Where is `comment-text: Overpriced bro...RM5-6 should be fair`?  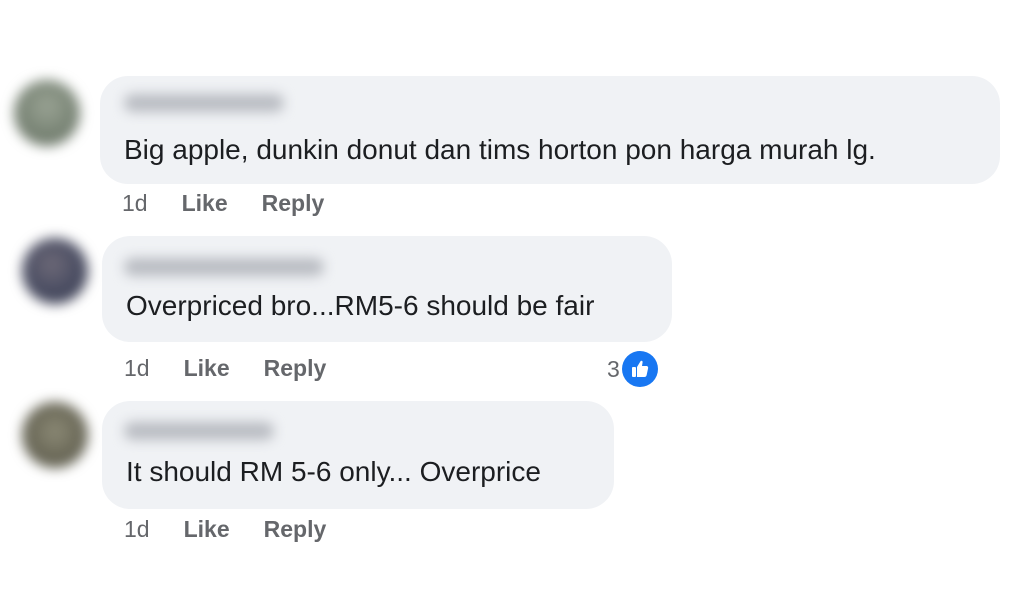
comment-text: Overpriced bro...RM5-6 should be fair is located at coordinates (360, 305).